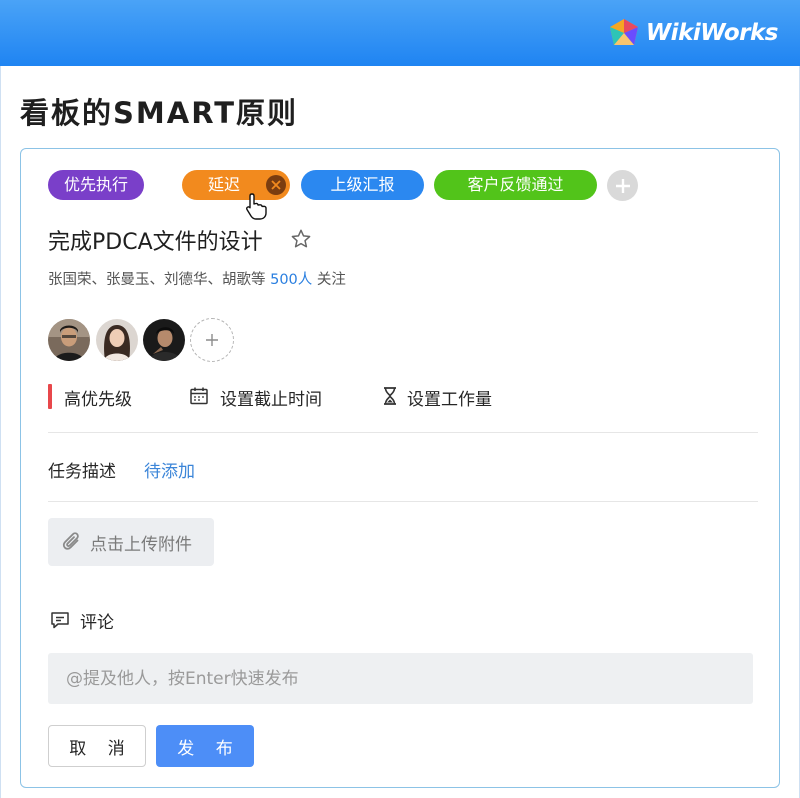  What do you see at coordinates (400, 678) in the screenshot?
I see `comment-input` at bounding box center [400, 678].